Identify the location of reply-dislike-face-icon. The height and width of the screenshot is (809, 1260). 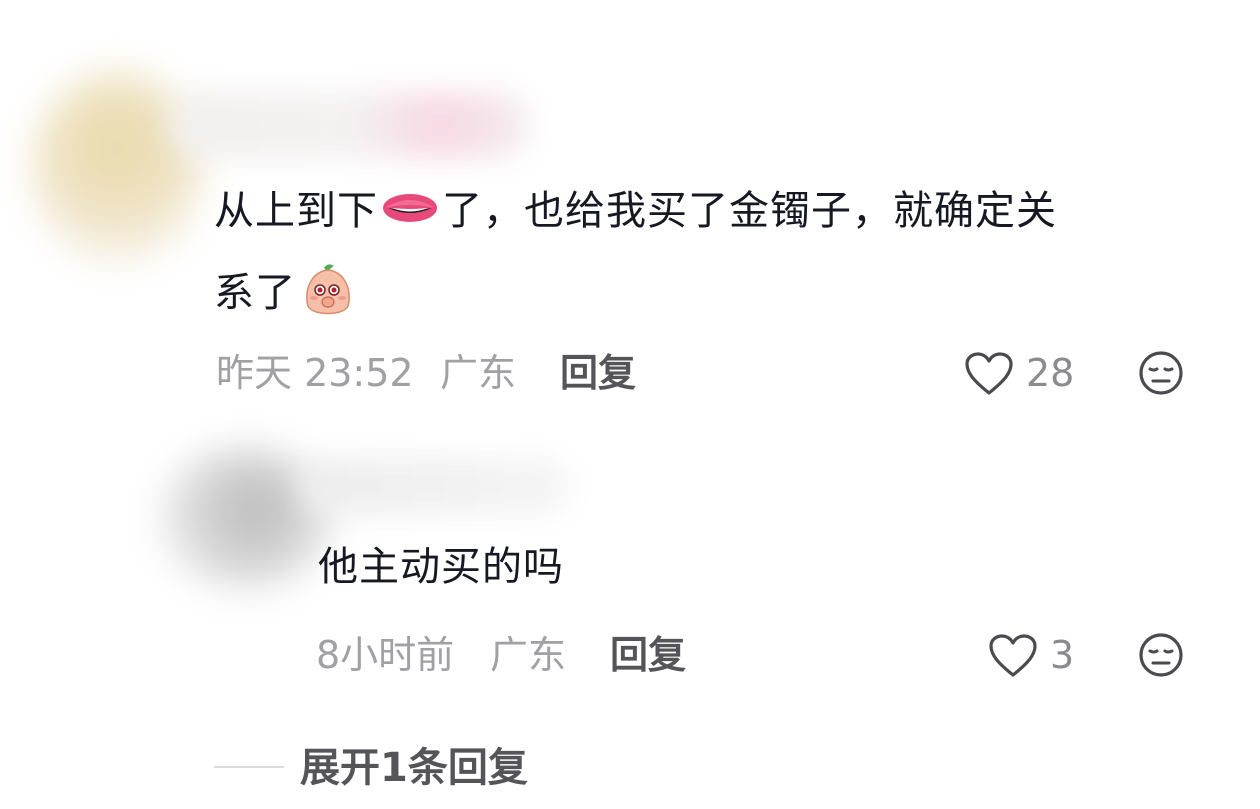
(1161, 655).